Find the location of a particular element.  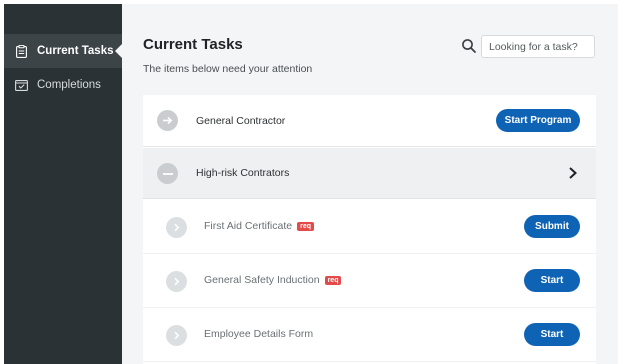

sidebar-item-label: Current Tasks is located at coordinates (75, 51).